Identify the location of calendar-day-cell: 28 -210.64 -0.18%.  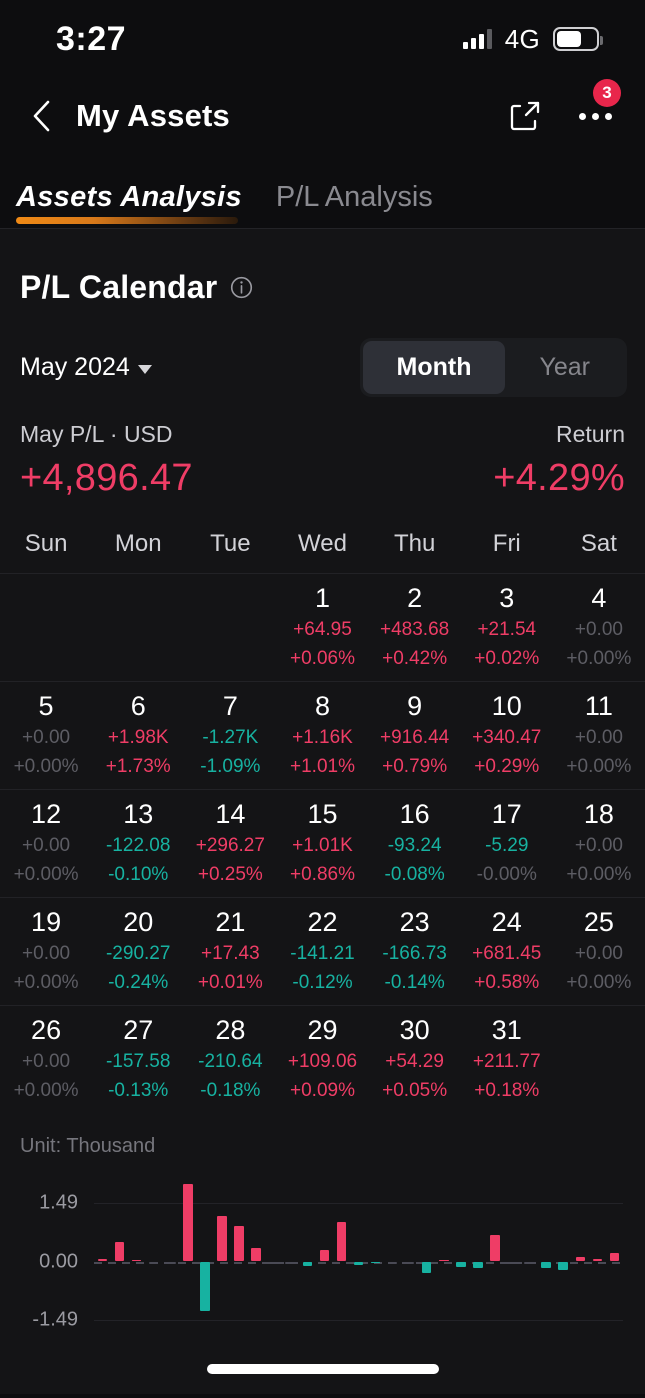
(230, 1059).